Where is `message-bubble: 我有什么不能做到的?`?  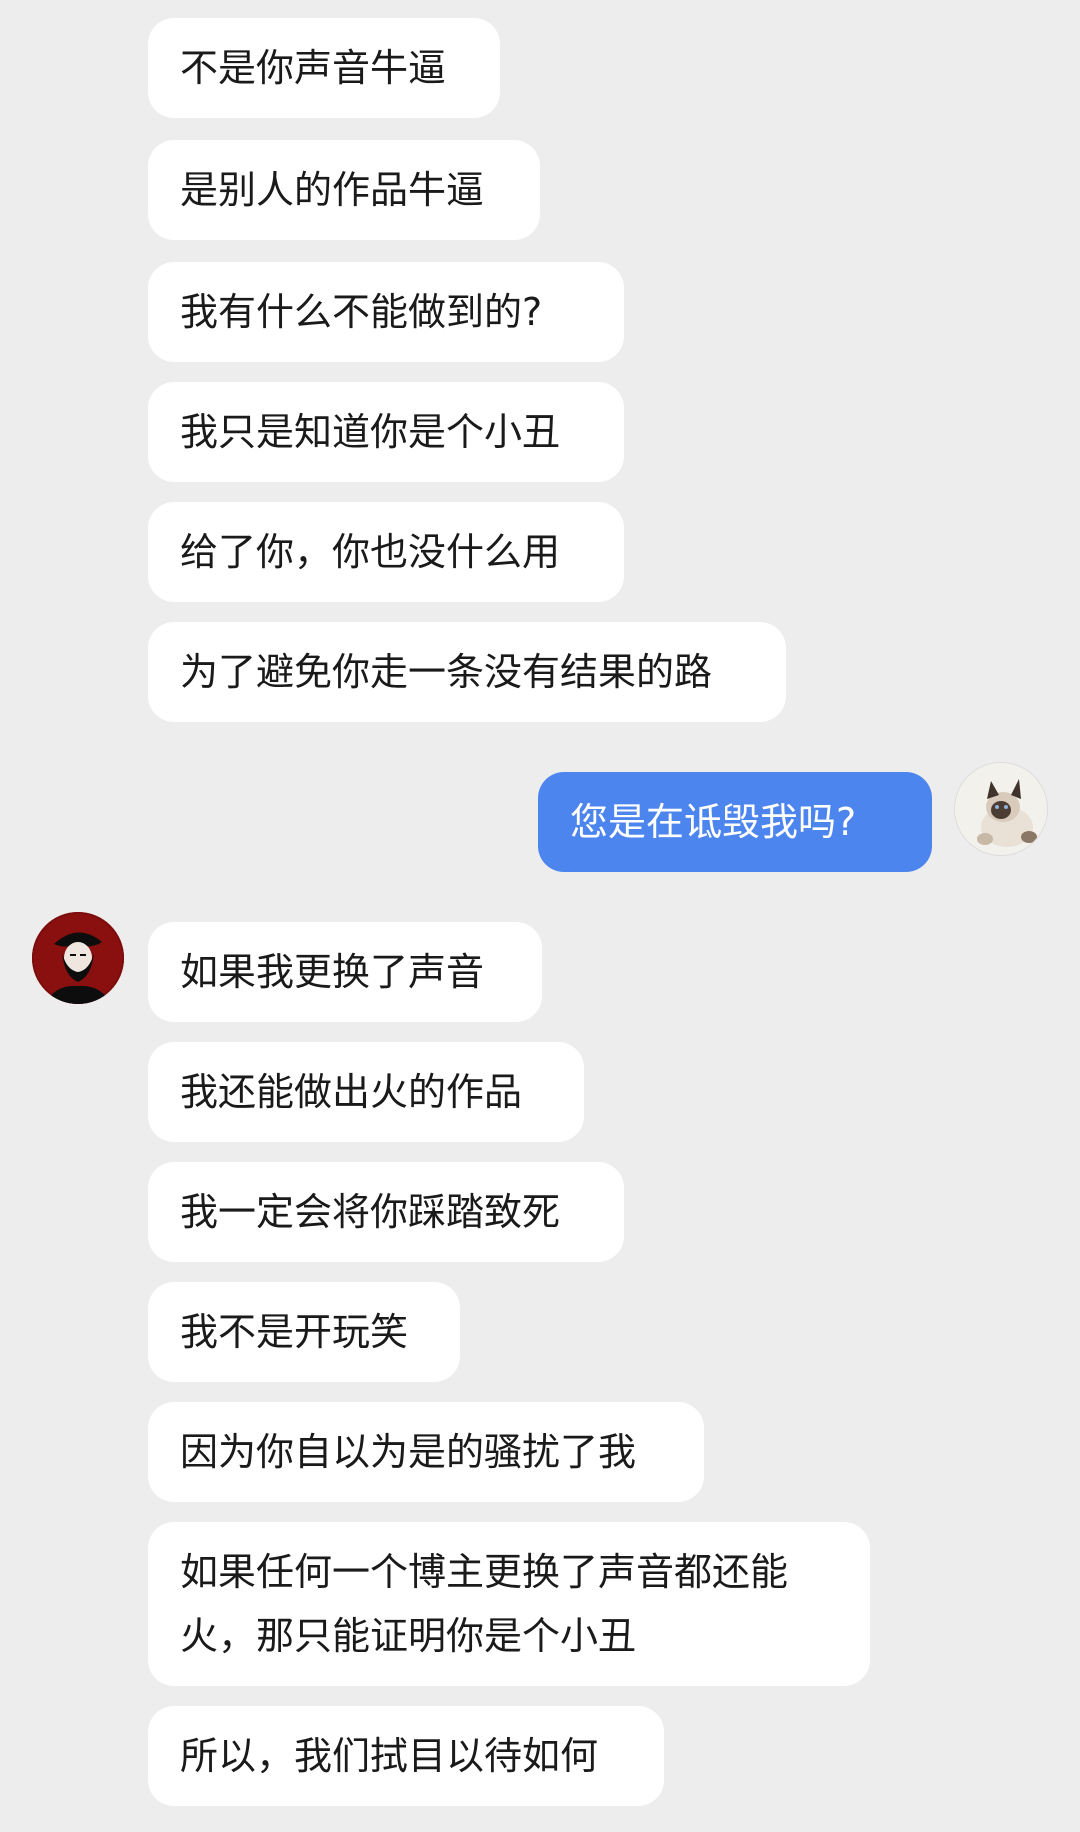
message-bubble: 我有什么不能做到的? is located at coordinates (386, 312).